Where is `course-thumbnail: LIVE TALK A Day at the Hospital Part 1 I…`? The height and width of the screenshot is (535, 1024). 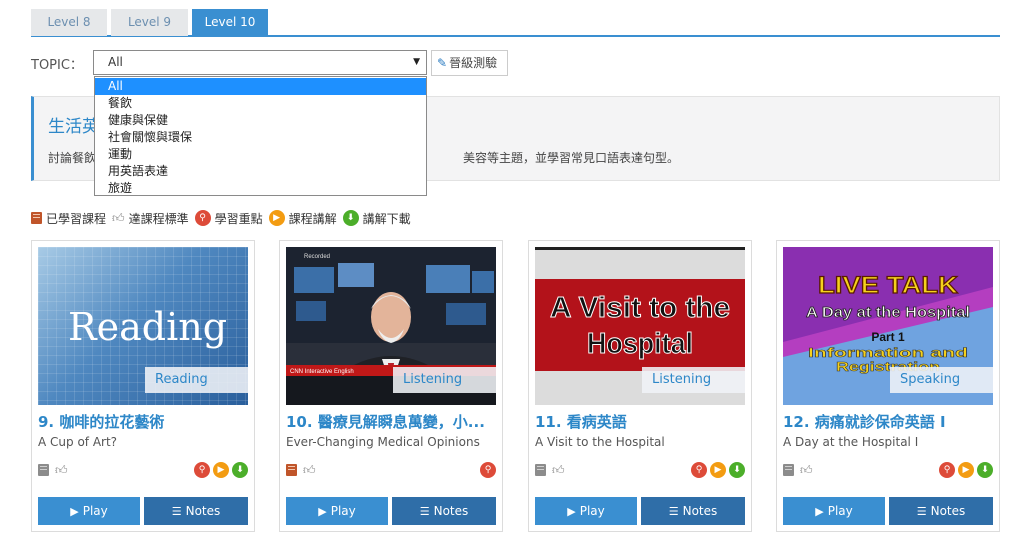
course-thumbnail: LIVE TALK A Day at the Hospital Part 1 I… is located at coordinates (888, 326).